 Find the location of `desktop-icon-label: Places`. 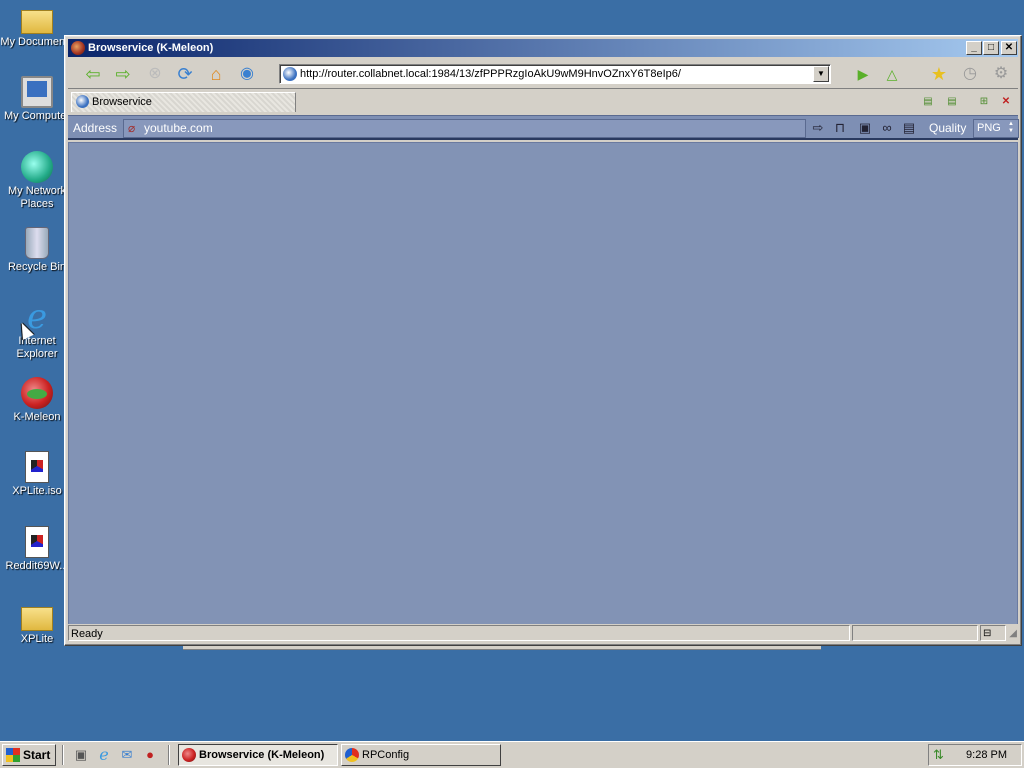

desktop-icon-label: Places is located at coordinates (37, 204).